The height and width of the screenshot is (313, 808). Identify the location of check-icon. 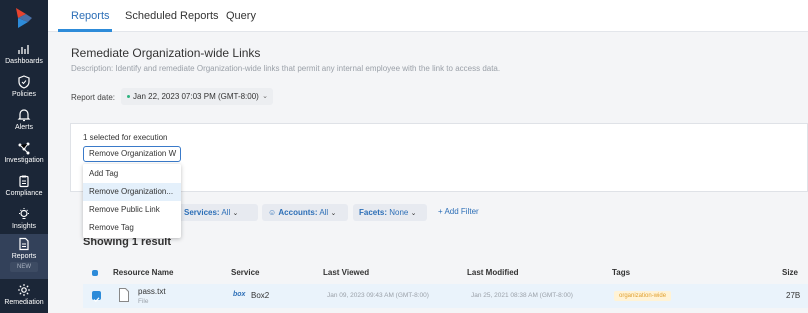
(96, 300).